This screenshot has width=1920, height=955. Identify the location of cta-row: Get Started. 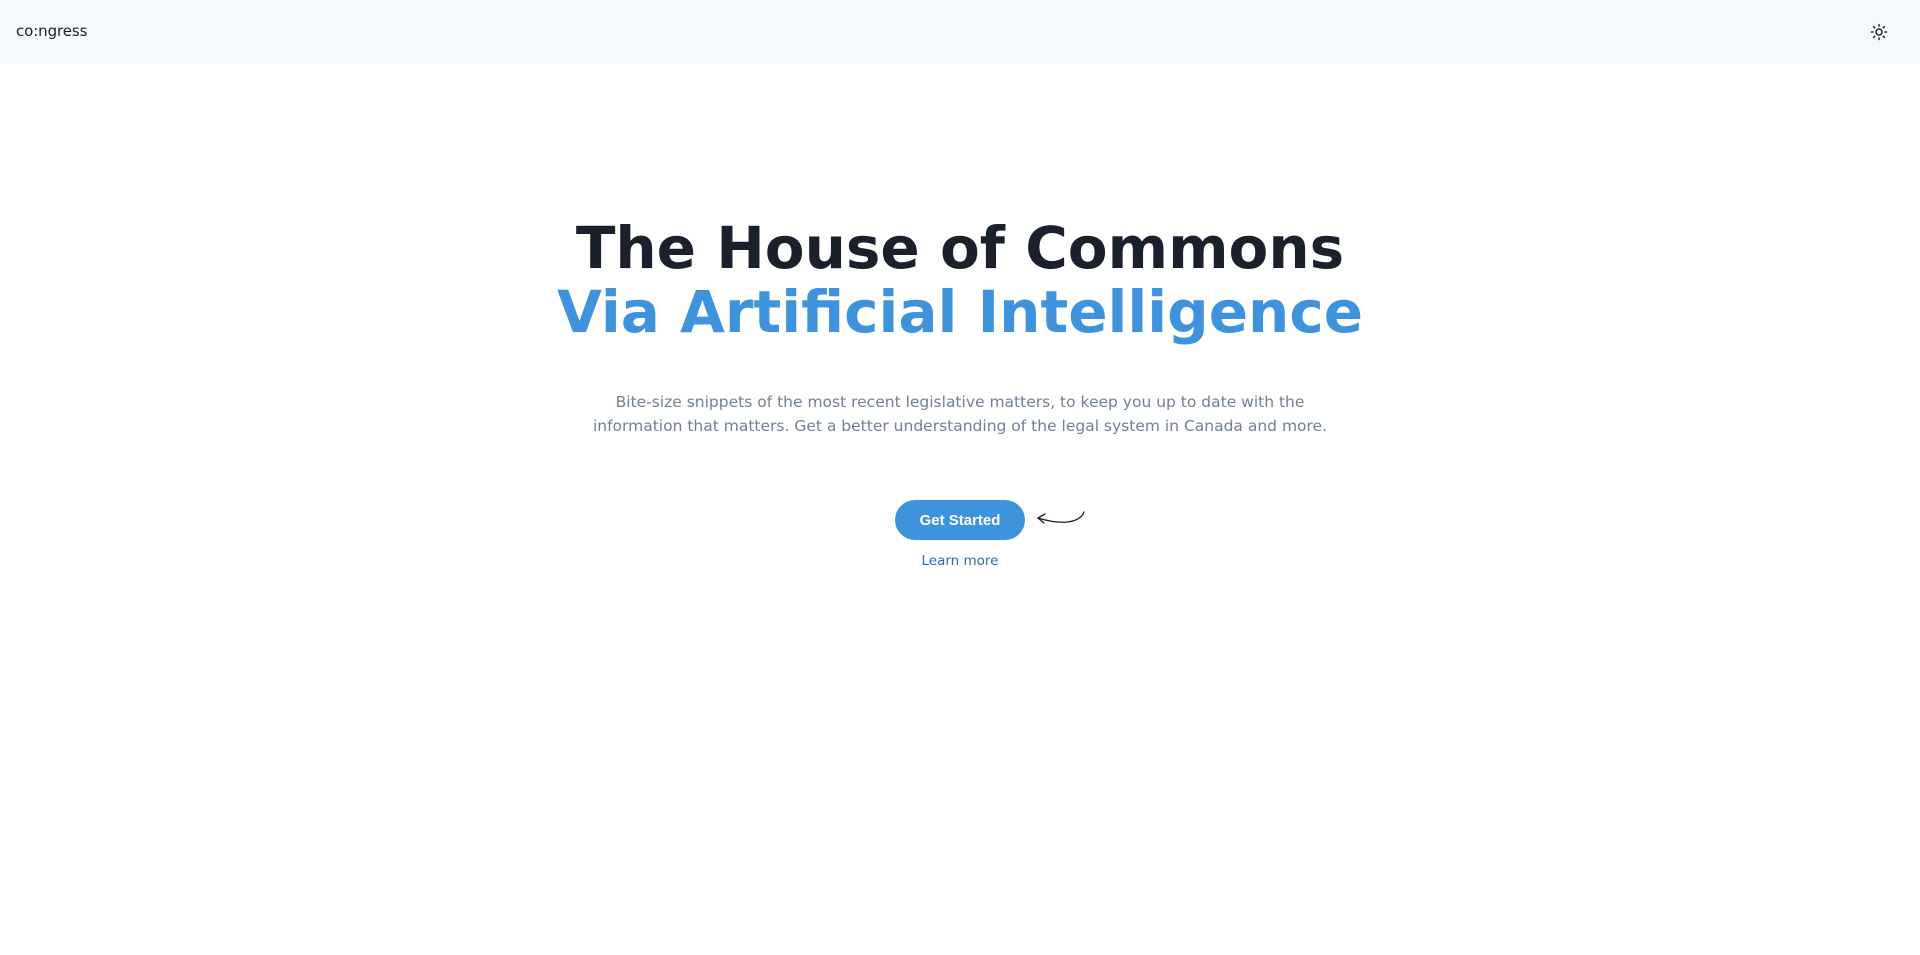
(960, 520).